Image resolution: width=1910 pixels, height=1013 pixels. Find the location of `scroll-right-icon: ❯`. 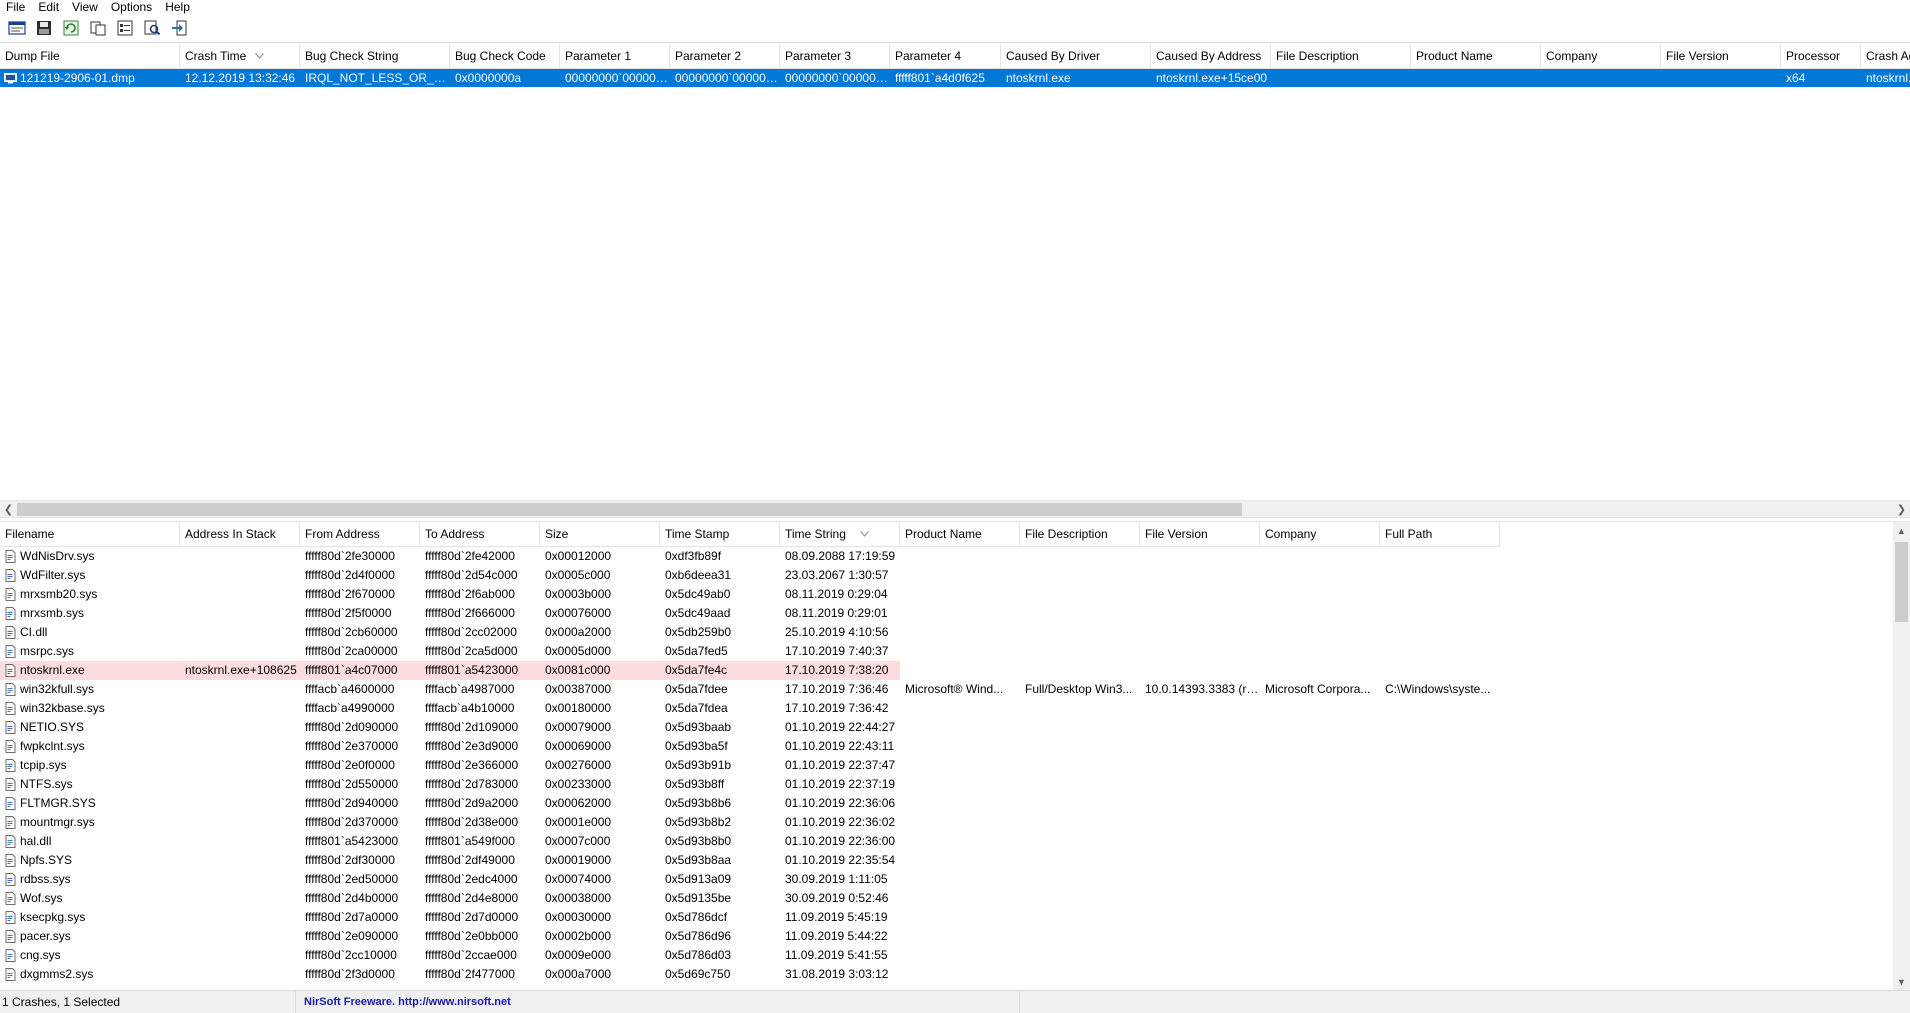

scroll-right-icon: ❯ is located at coordinates (1901, 509).